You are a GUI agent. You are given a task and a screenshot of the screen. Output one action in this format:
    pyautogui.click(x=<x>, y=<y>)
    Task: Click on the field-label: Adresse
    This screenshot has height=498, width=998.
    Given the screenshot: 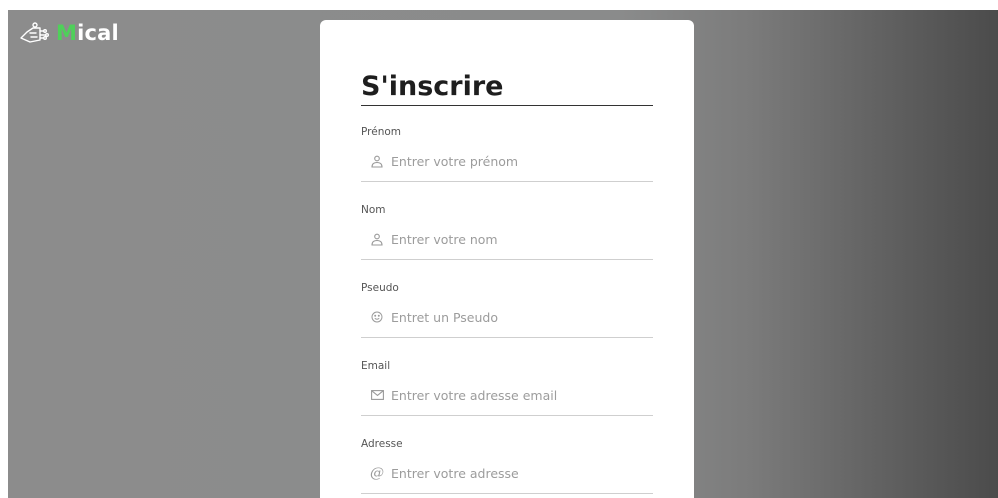 What is the action you would take?
    pyautogui.click(x=382, y=444)
    